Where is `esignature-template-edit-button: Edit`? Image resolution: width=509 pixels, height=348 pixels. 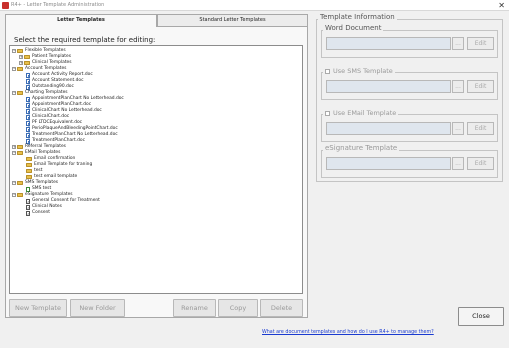
esignature-template-edit-button: Edit is located at coordinates (480, 163).